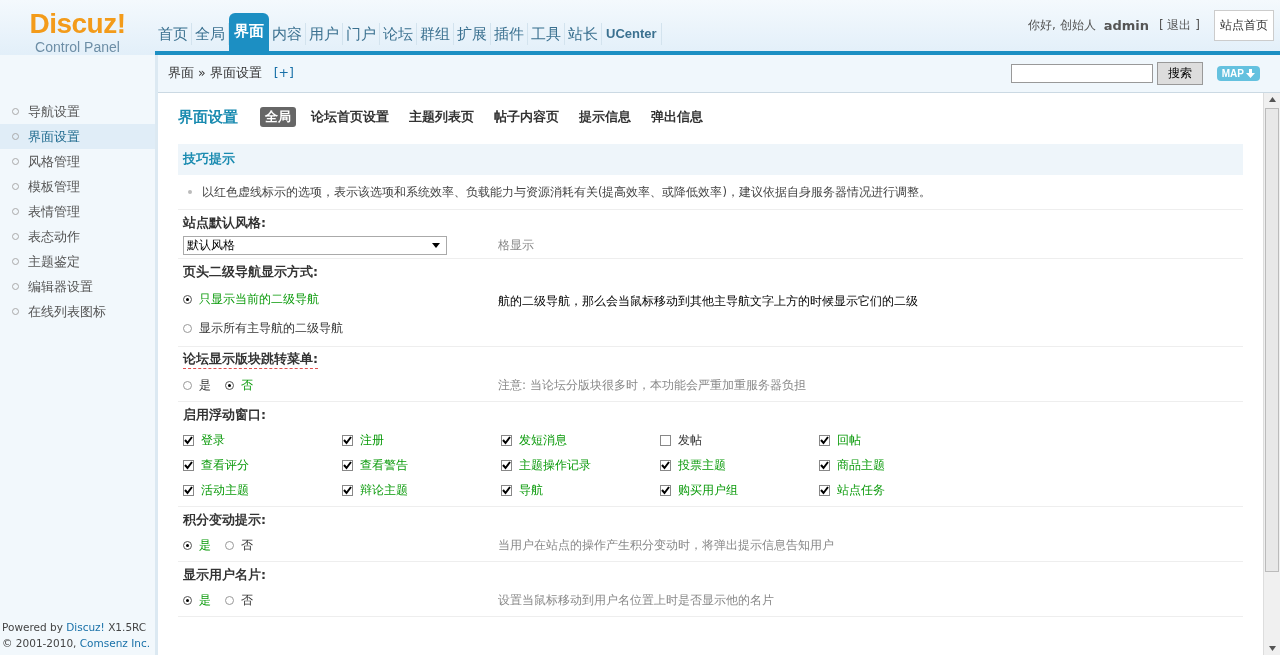 The height and width of the screenshot is (655, 1280). I want to click on sub-tab: 论坛首页设置, so click(350, 117).